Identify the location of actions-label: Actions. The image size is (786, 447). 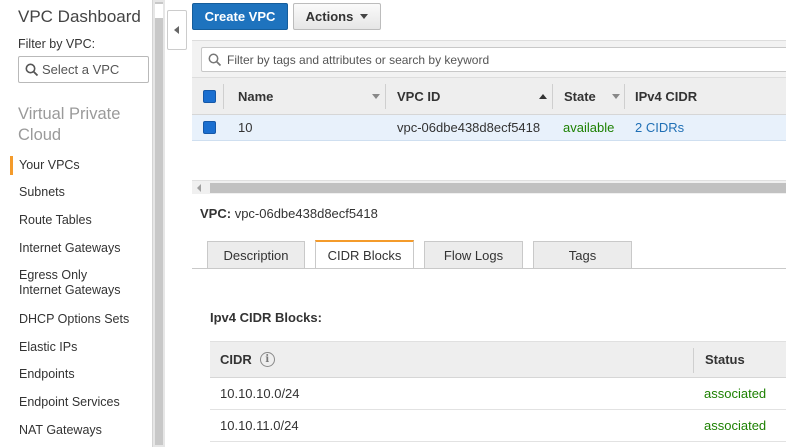
(329, 16).